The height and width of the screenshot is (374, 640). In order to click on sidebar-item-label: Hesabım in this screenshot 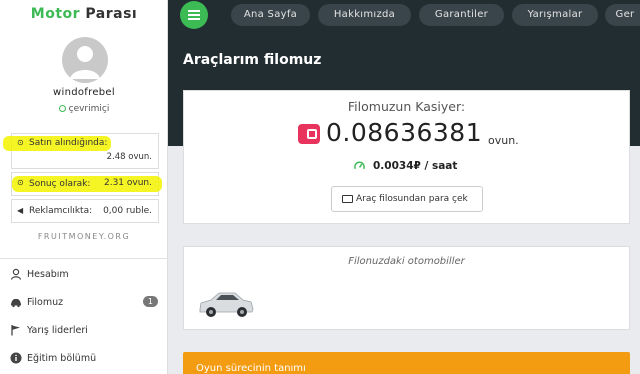, I will do `click(48, 274)`.